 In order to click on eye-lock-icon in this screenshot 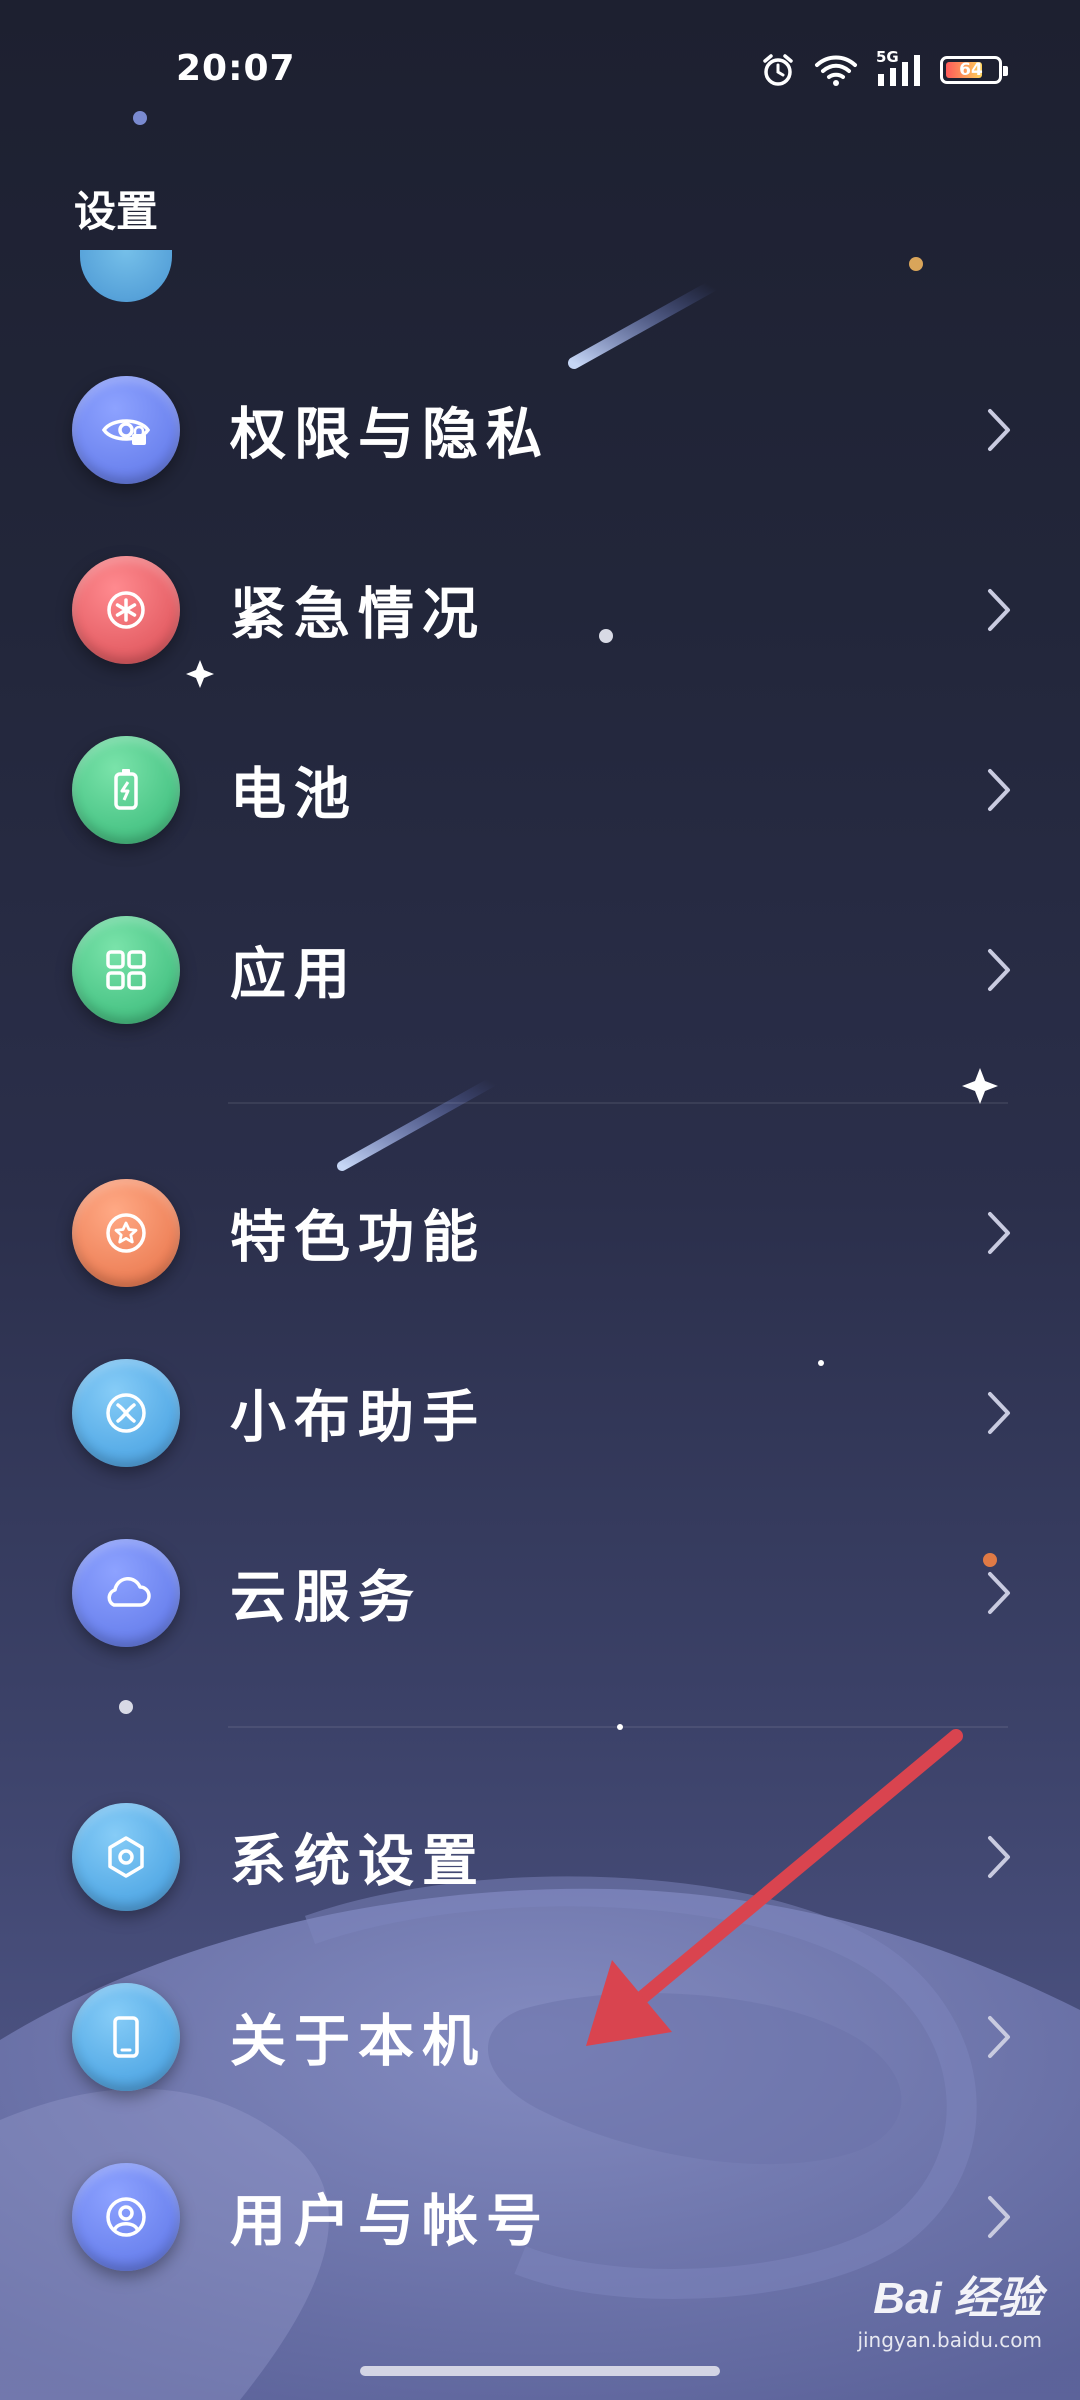, I will do `click(126, 430)`.